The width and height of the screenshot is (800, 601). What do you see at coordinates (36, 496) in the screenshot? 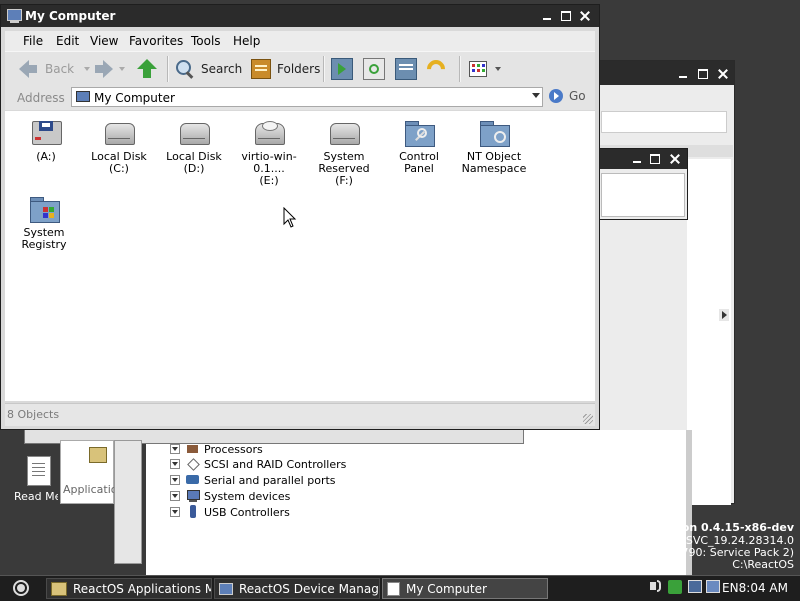
I see `readme-label: Read Me` at bounding box center [36, 496].